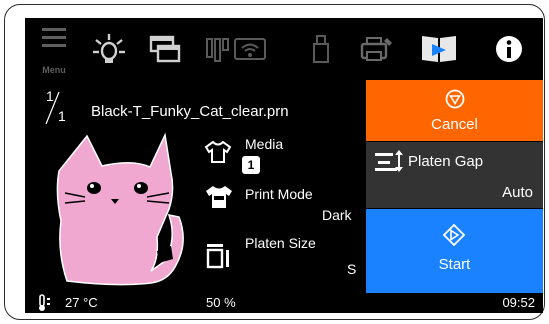  I want to click on temperature-readout: 27 °C, so click(81, 302).